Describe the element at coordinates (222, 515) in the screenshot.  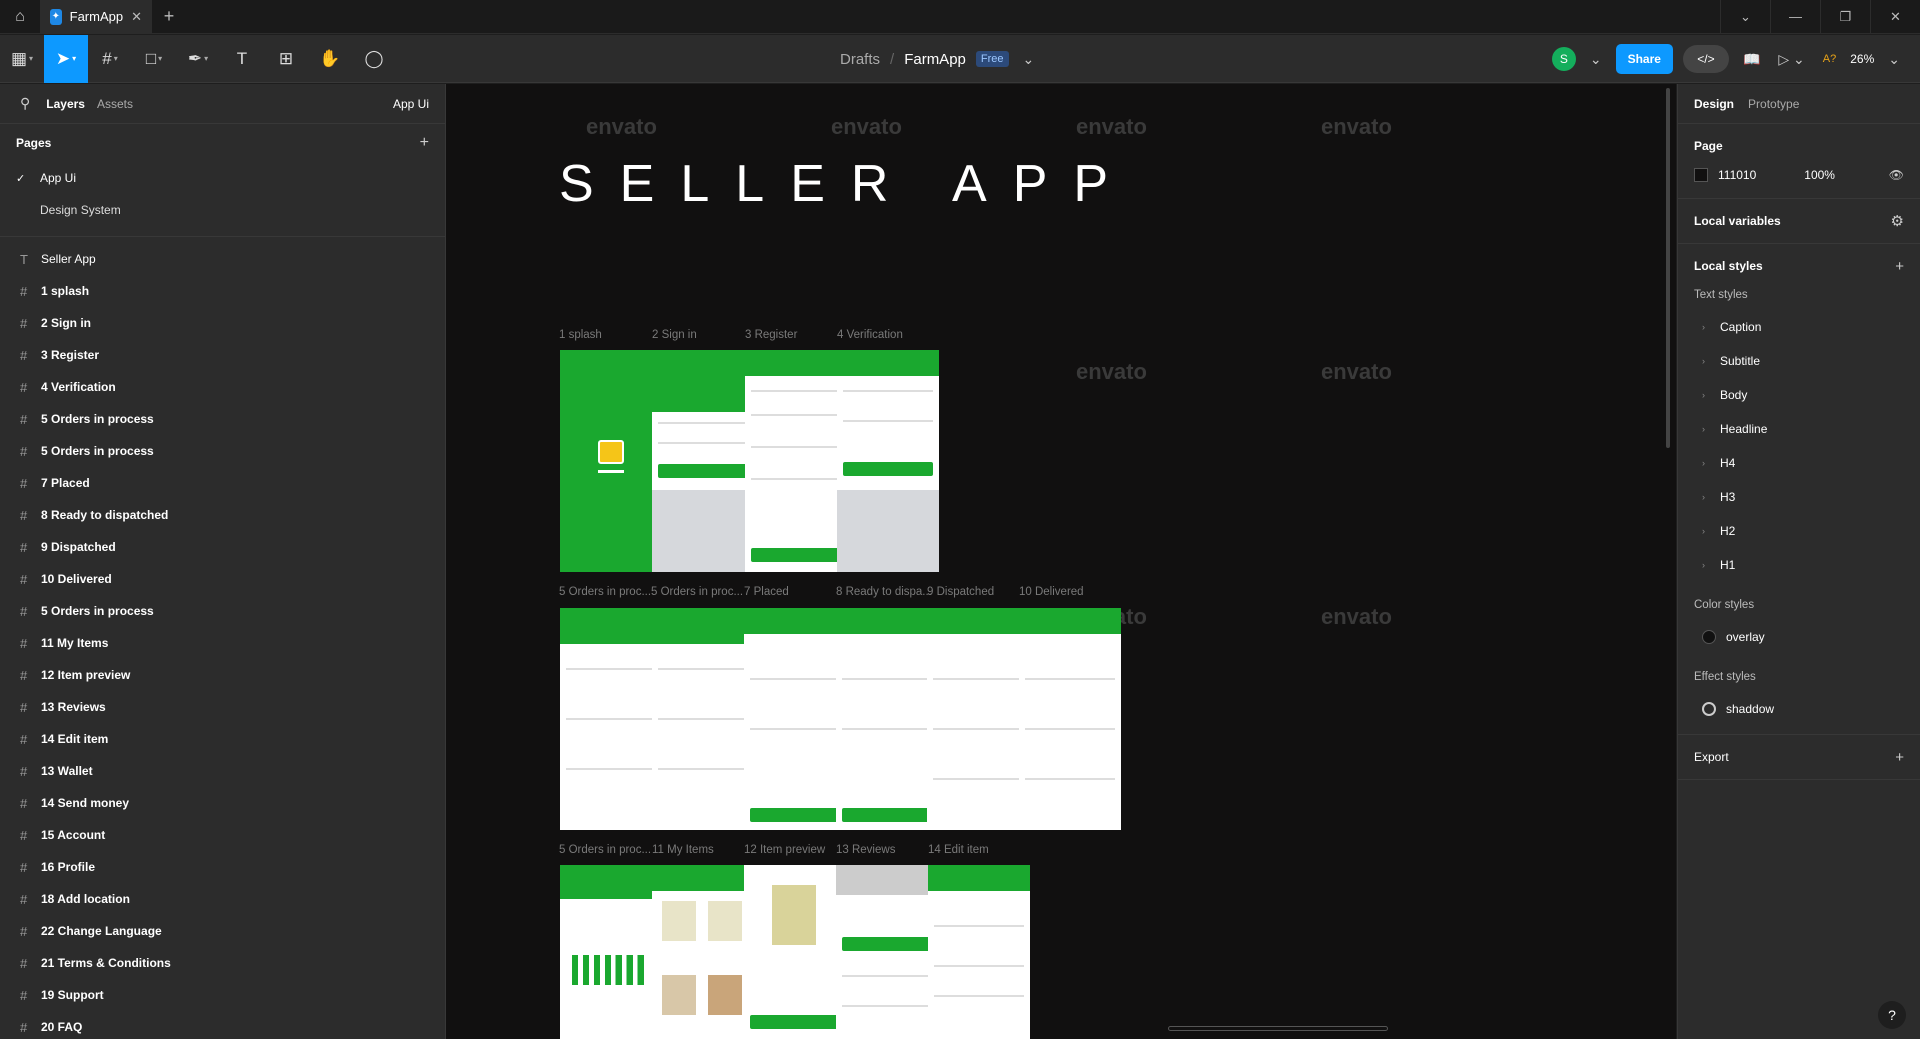
I see `layer-item: #8 Ready to dispatched` at that location.